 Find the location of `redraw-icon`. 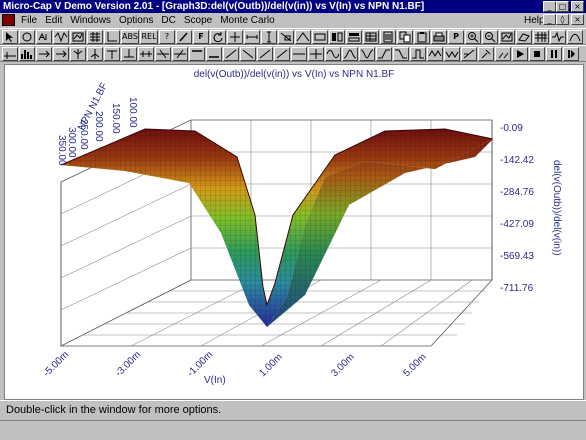

redraw-icon is located at coordinates (218, 37).